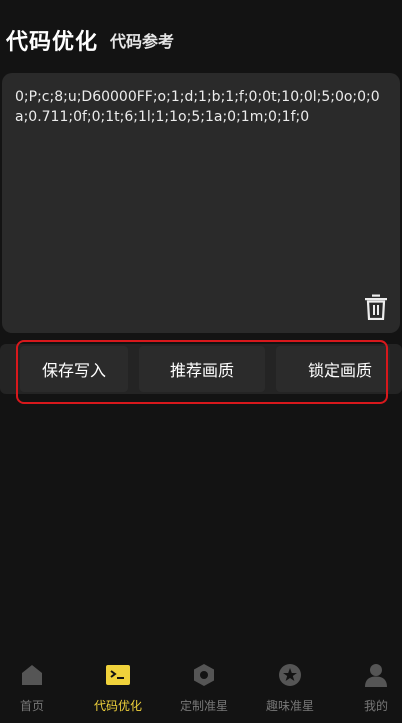  What do you see at coordinates (118, 688) in the screenshot?
I see `nav-item-code-optimize: 代码优化` at bounding box center [118, 688].